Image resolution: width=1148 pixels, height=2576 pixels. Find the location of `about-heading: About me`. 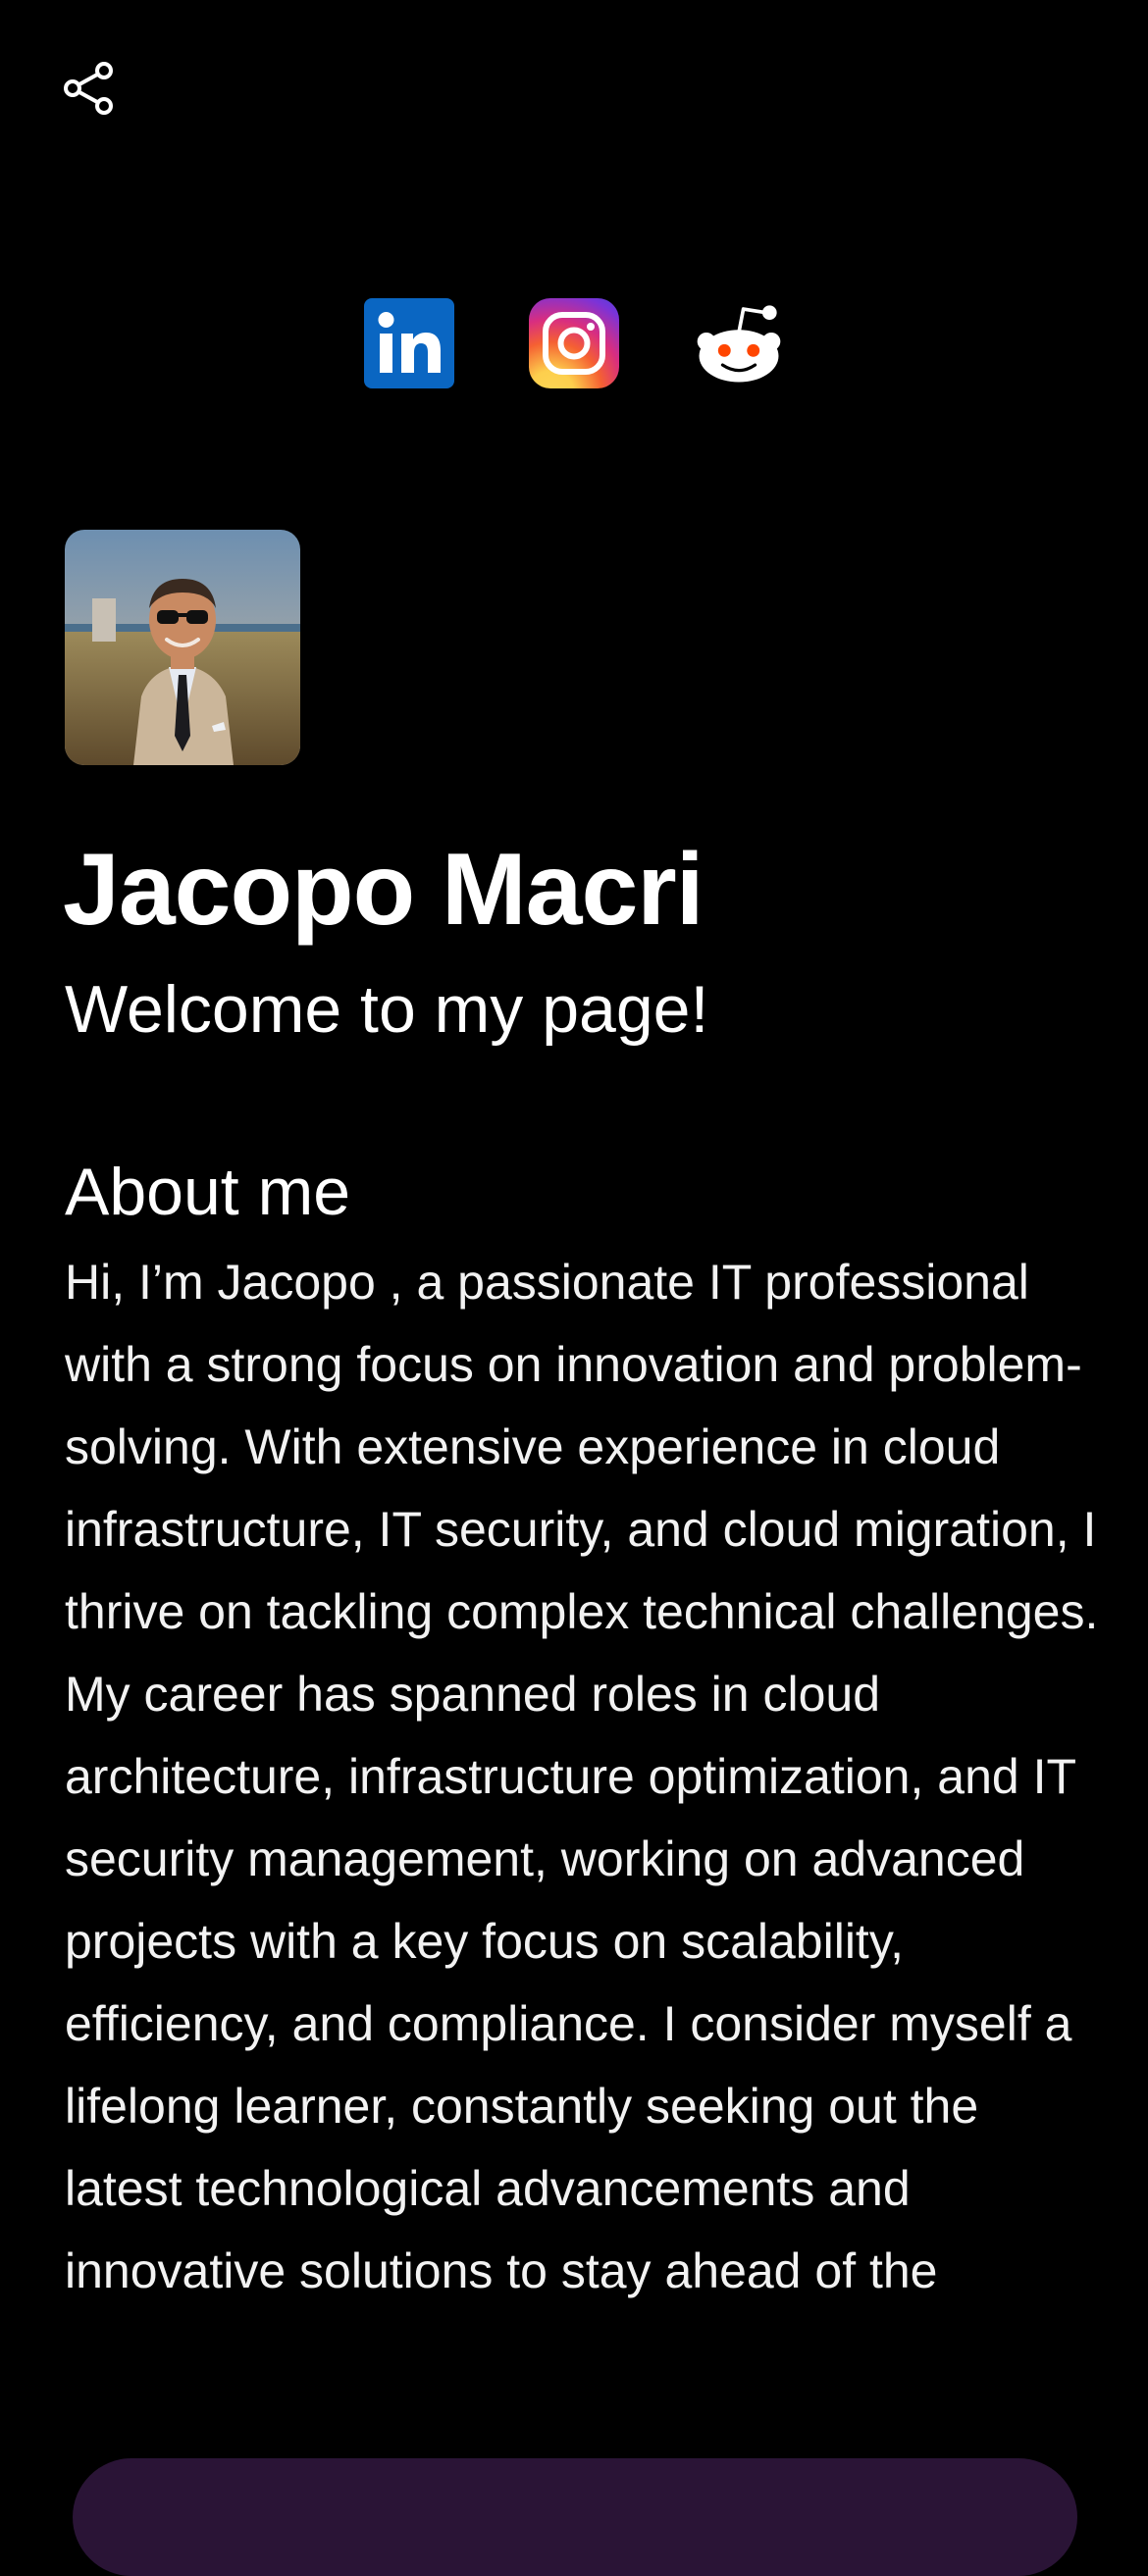

about-heading: About me is located at coordinates (208, 1192).